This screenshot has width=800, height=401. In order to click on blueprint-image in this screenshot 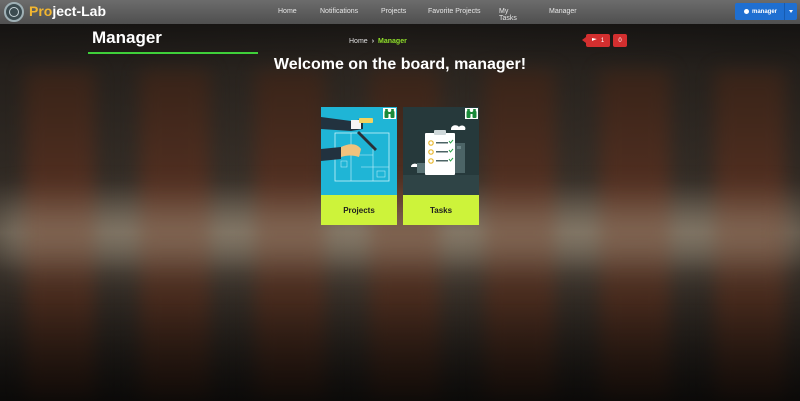, I will do `click(359, 151)`.